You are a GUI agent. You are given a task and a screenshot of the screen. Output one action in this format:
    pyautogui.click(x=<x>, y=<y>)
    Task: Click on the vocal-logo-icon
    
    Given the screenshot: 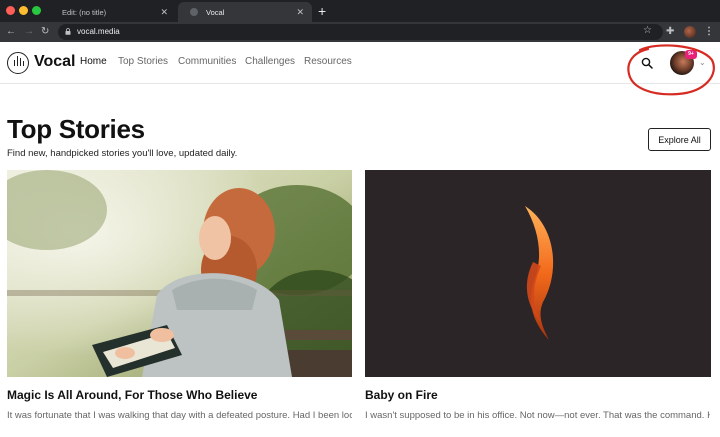 What is the action you would take?
    pyautogui.click(x=18, y=63)
    